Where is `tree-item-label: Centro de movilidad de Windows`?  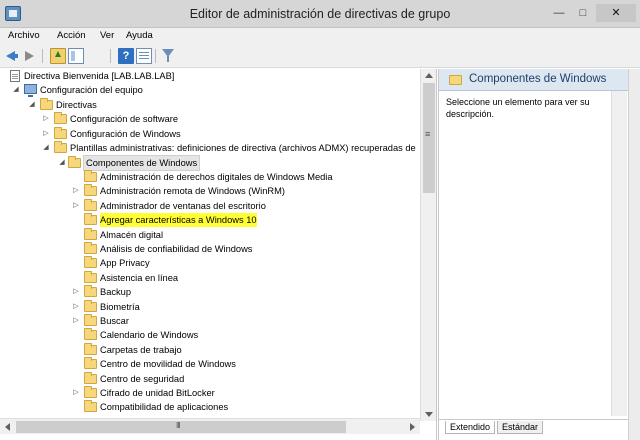
tree-item-label: Centro de movilidad de Windows is located at coordinates (168, 364).